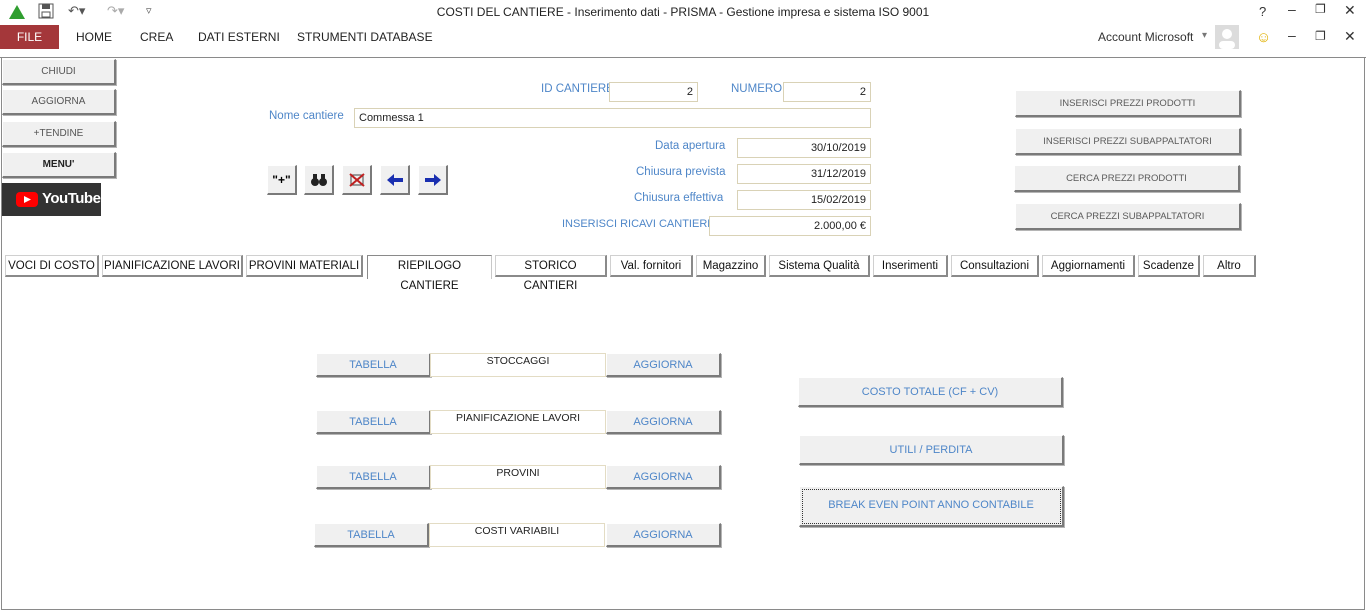  Describe the element at coordinates (59, 102) in the screenshot. I see `aggiorna-button: AGGIORNA` at that location.